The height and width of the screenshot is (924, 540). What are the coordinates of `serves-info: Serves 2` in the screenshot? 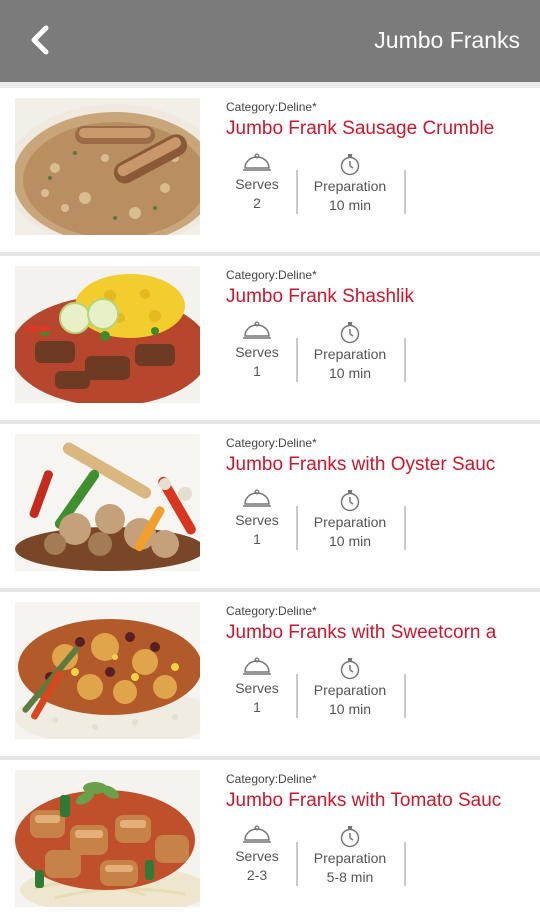 It's located at (257, 181).